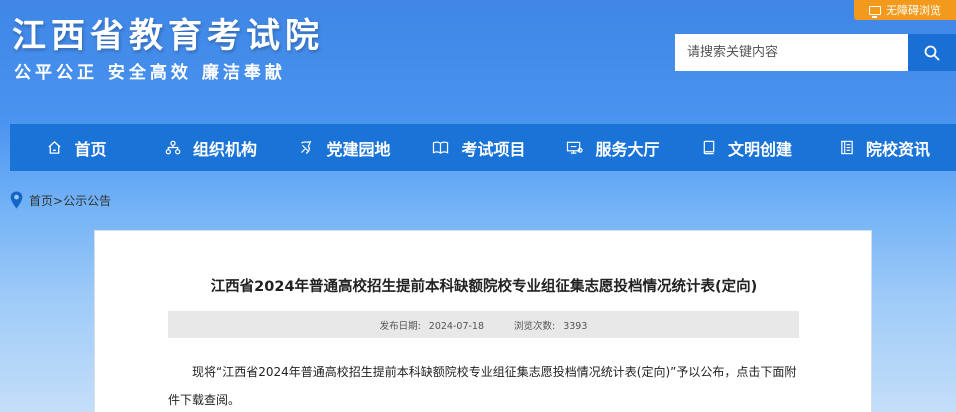  What do you see at coordinates (41, 201) in the screenshot?
I see `breadcrumb-home-link: 首页` at bounding box center [41, 201].